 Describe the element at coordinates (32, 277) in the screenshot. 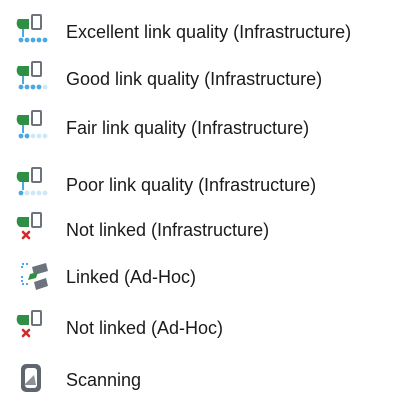

I see `linked-ad-hoc-icon` at that location.